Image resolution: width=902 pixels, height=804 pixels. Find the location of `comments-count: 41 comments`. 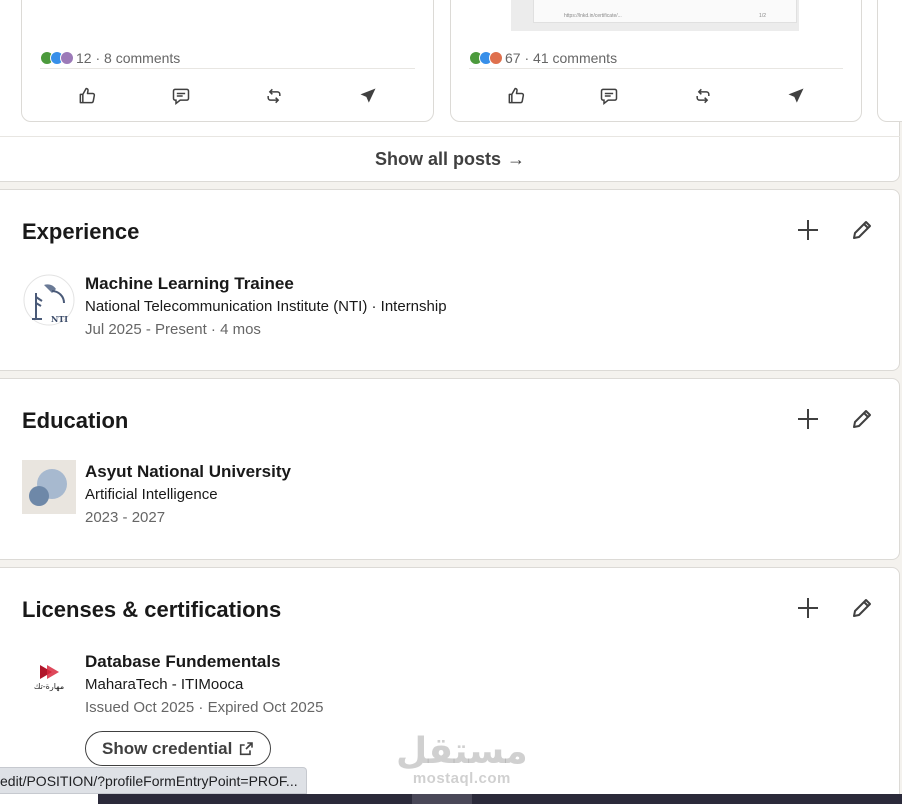

comments-count: 41 comments is located at coordinates (575, 58).